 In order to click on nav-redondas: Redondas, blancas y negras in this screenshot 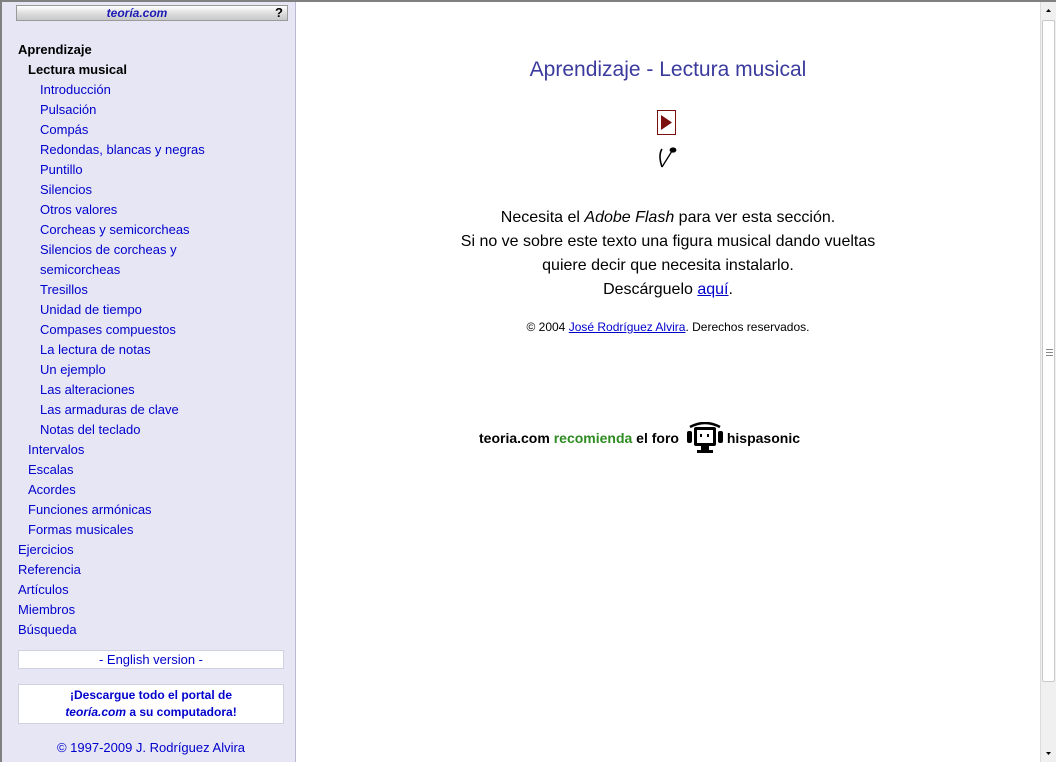, I will do `click(122, 150)`.